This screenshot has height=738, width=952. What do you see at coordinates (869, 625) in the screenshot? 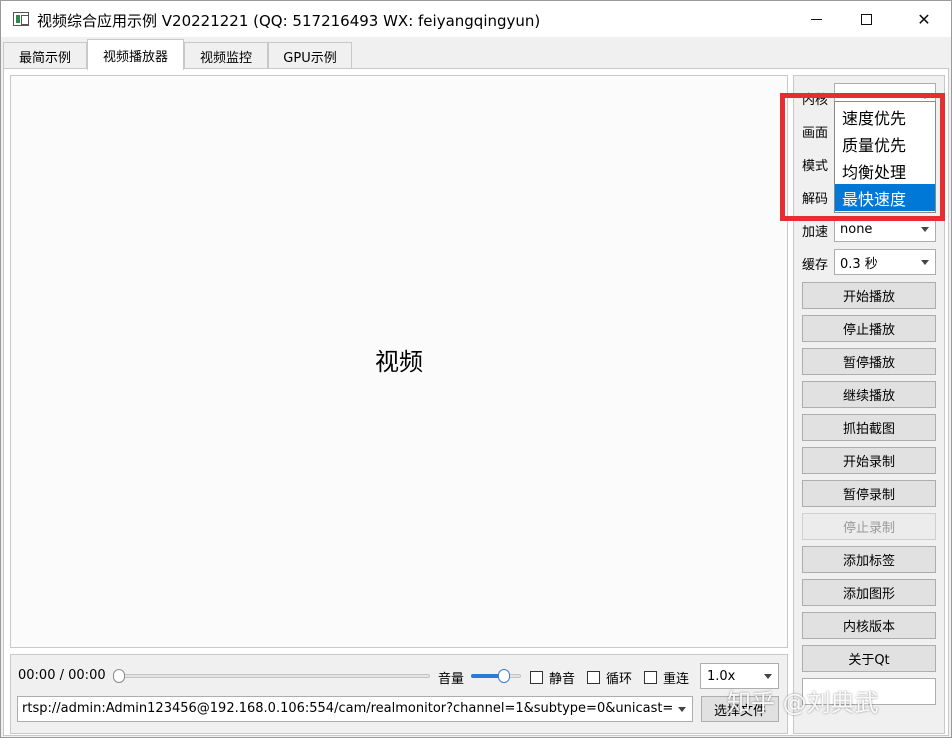
I see `kernel-version-button: 内核版本` at bounding box center [869, 625].